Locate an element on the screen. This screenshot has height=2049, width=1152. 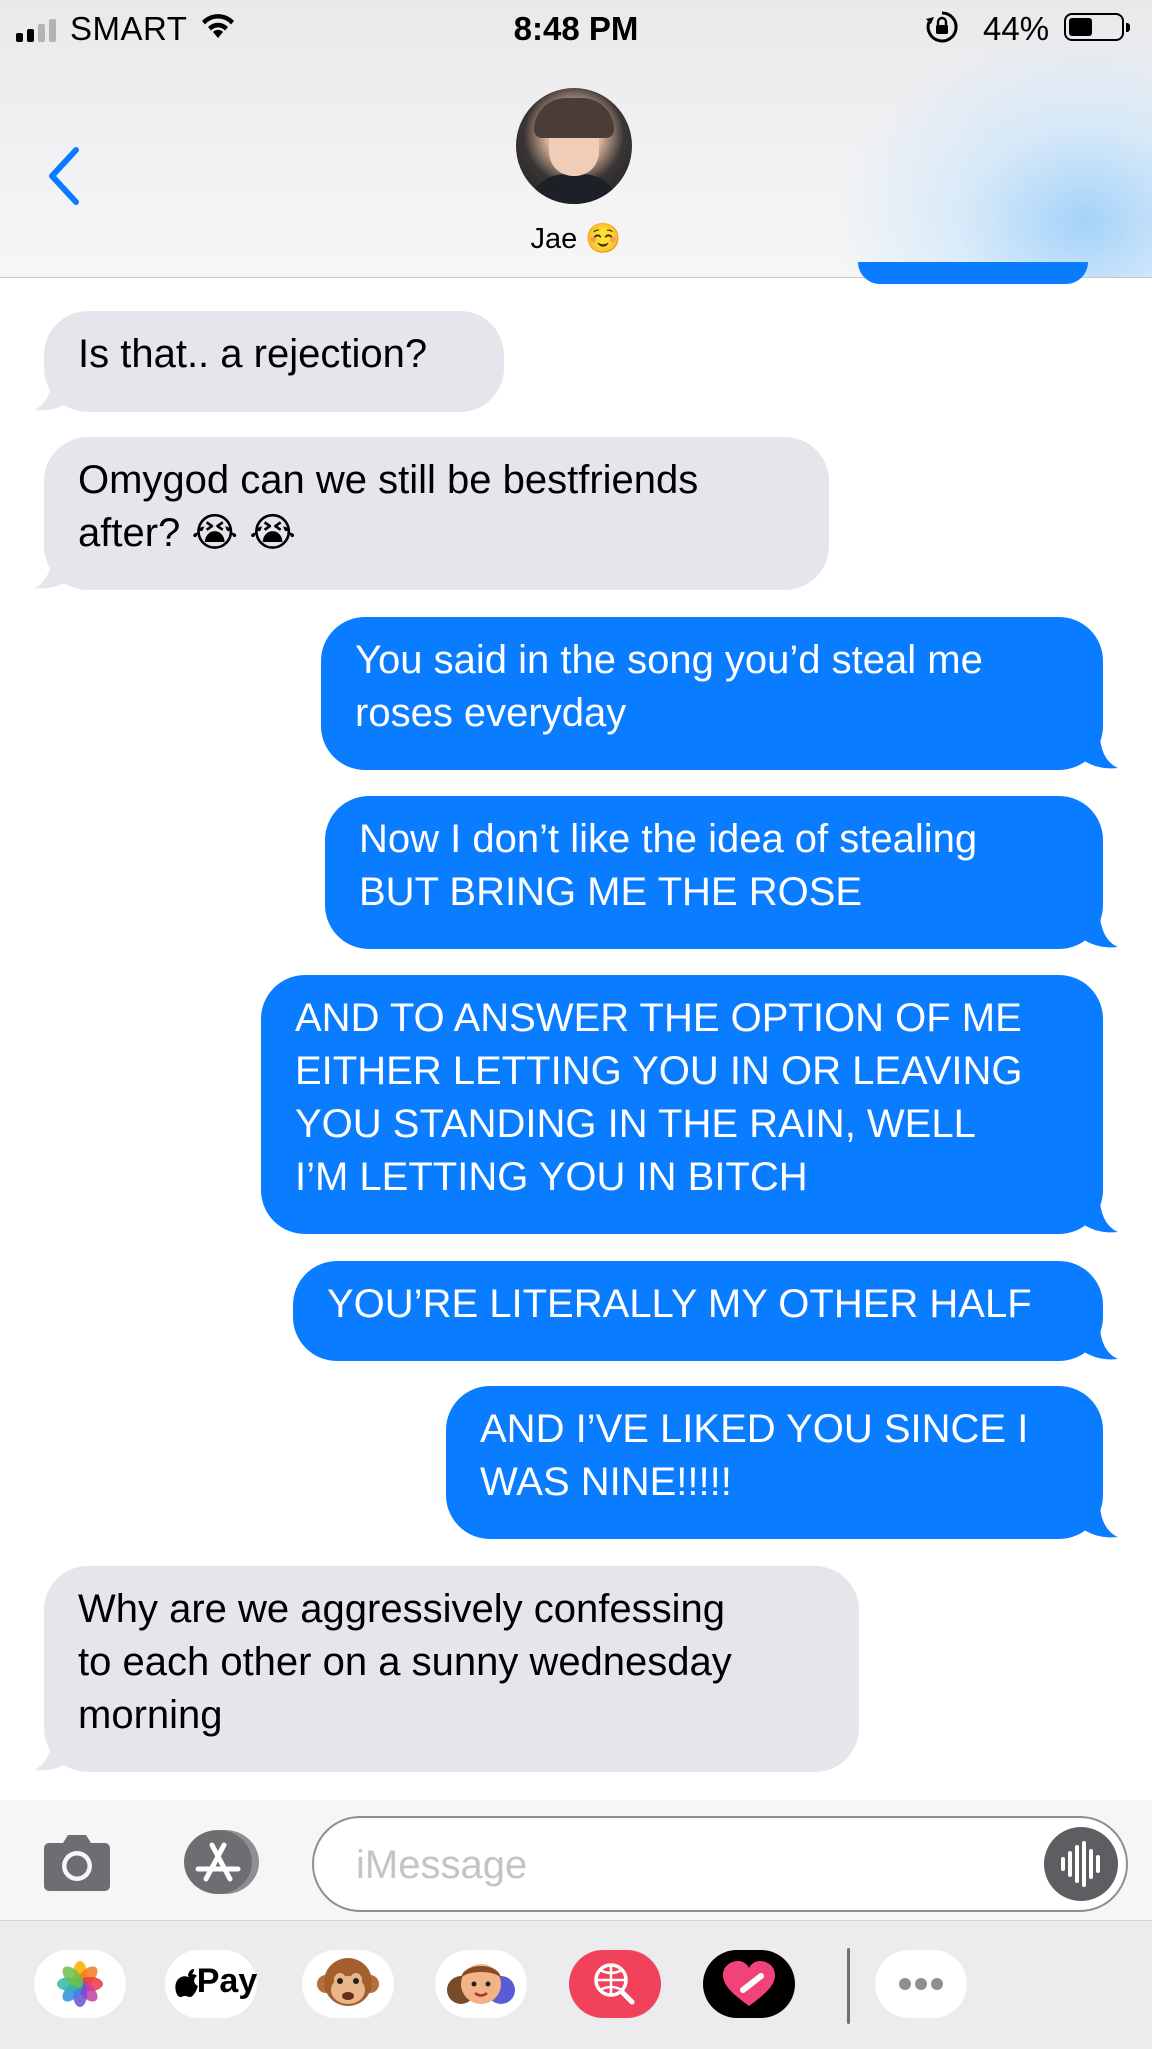
battery-percent: 44% is located at coordinates (1016, 28).